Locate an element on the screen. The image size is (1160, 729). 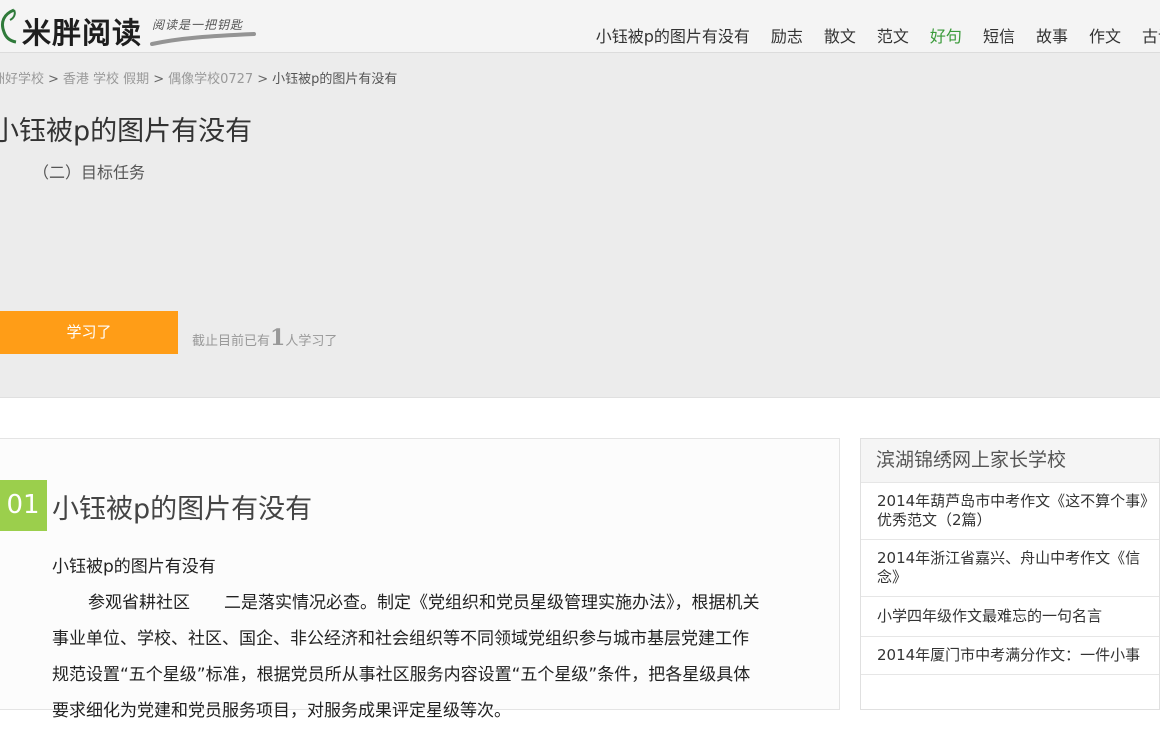
nav-item: 故事 is located at coordinates (1052, 37).